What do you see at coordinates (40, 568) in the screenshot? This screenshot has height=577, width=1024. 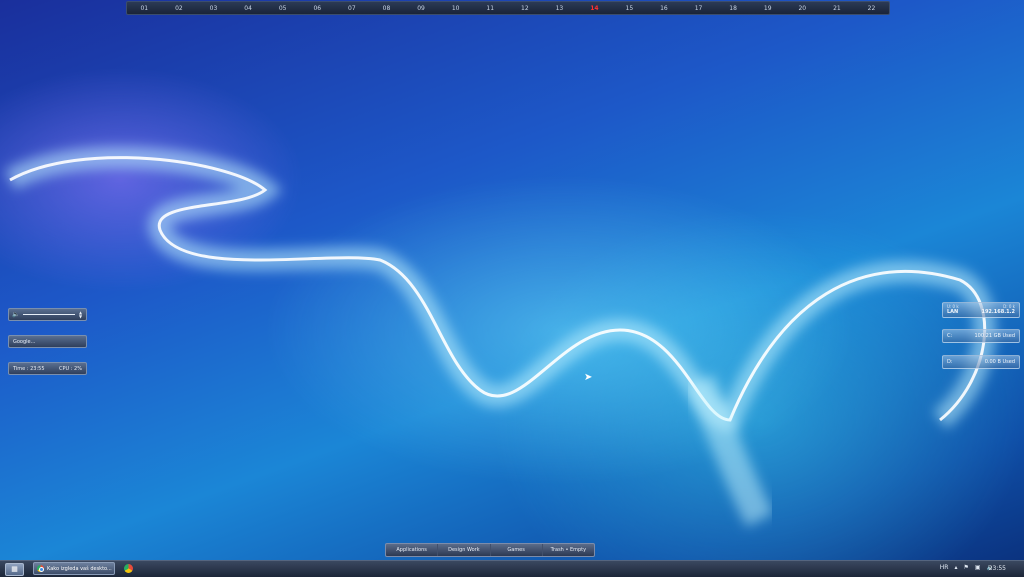 I see `chrome-icon` at bounding box center [40, 568].